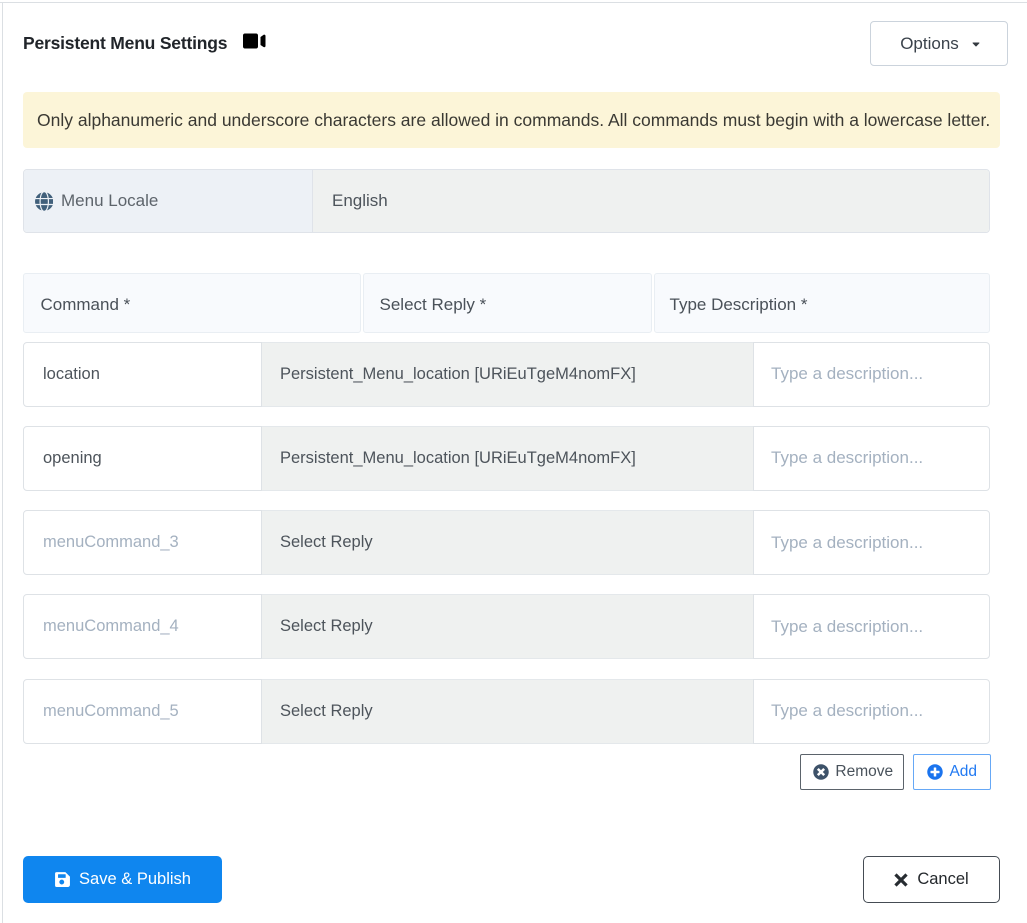 This screenshot has width=1027, height=923. I want to click on column-header-command: Command *, so click(192, 303).